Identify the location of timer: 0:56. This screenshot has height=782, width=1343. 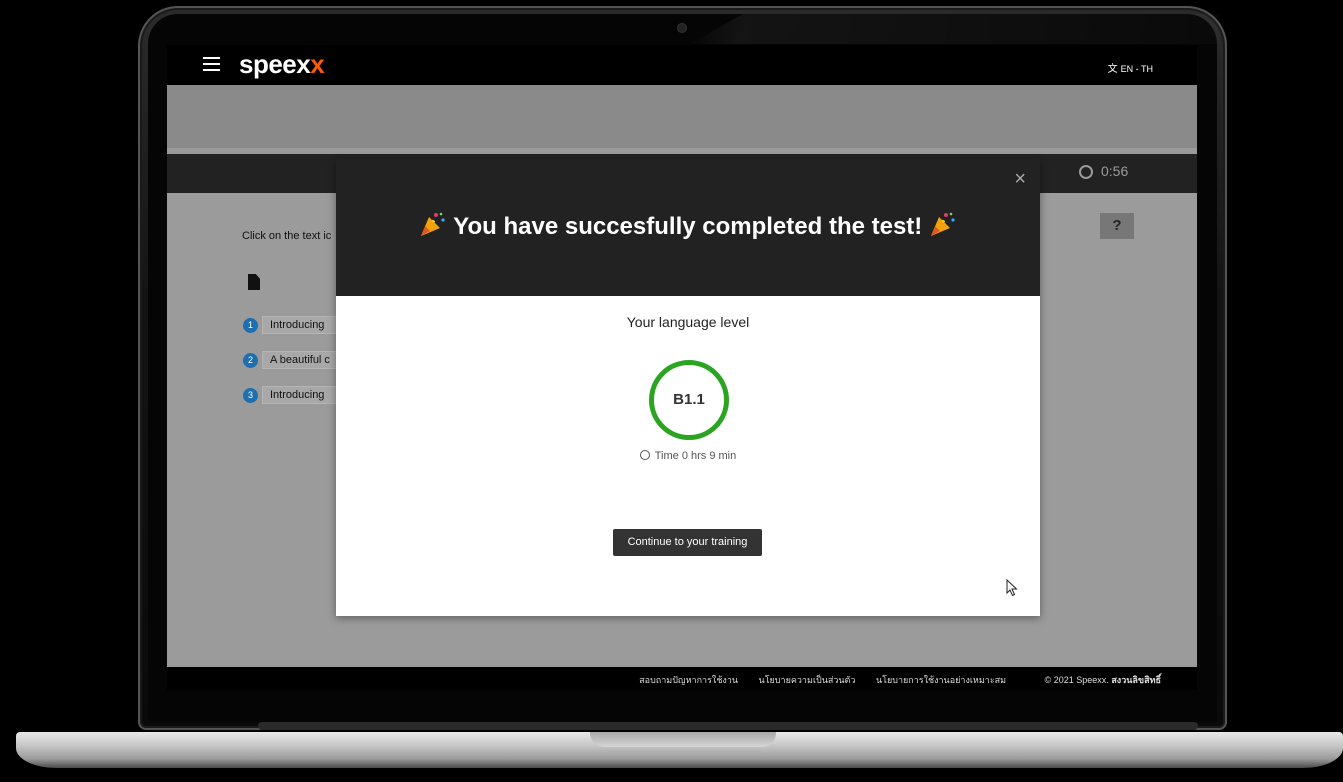
(1103, 171).